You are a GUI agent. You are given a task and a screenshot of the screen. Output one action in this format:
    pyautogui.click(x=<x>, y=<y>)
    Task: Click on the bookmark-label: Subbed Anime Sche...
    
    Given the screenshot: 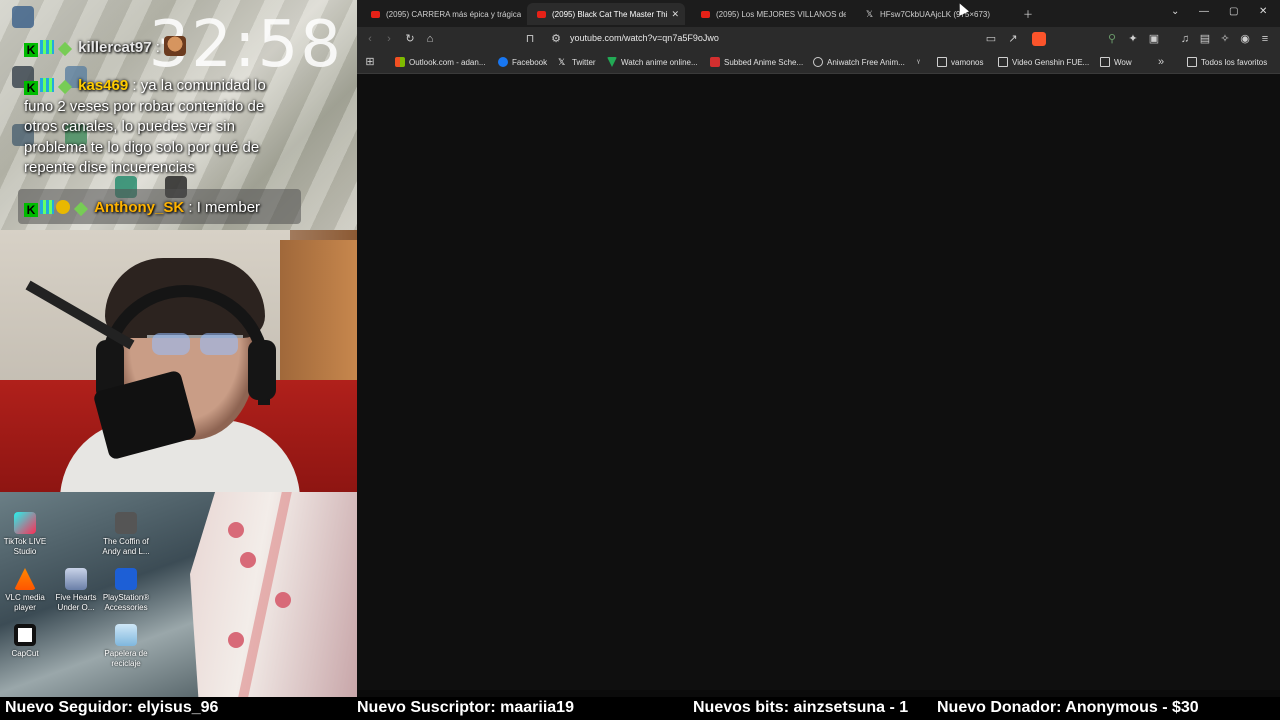 What is the action you would take?
    pyautogui.click(x=764, y=62)
    